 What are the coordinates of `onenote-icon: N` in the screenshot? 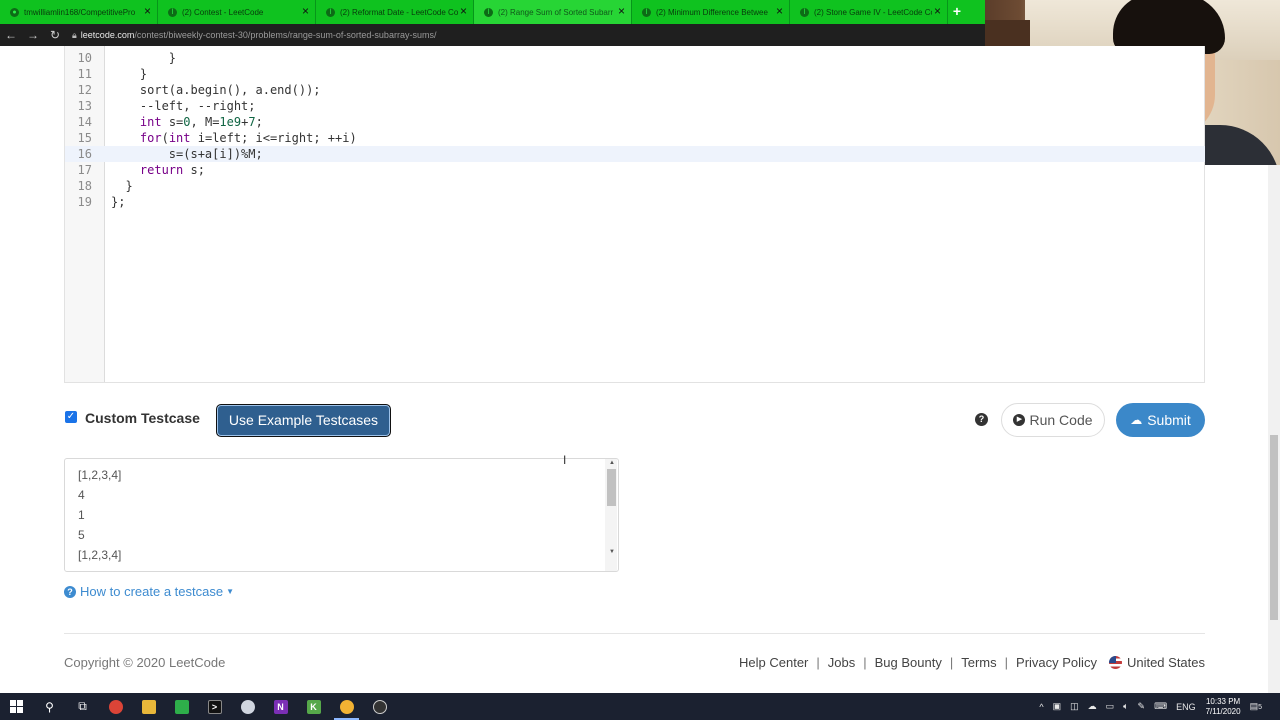 It's located at (280, 706).